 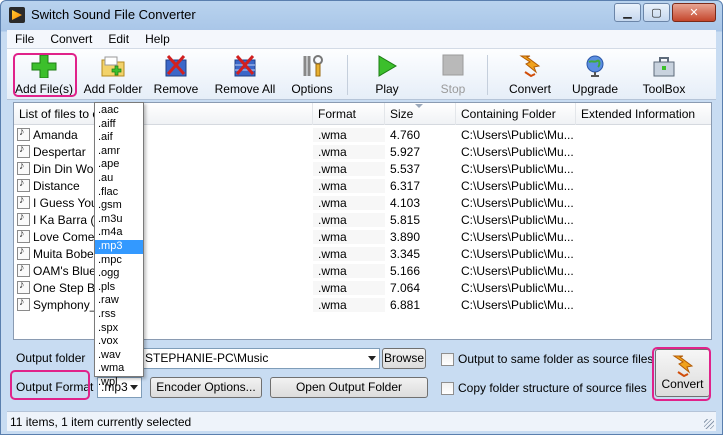 I want to click on format-option: .wma, so click(x=119, y=369).